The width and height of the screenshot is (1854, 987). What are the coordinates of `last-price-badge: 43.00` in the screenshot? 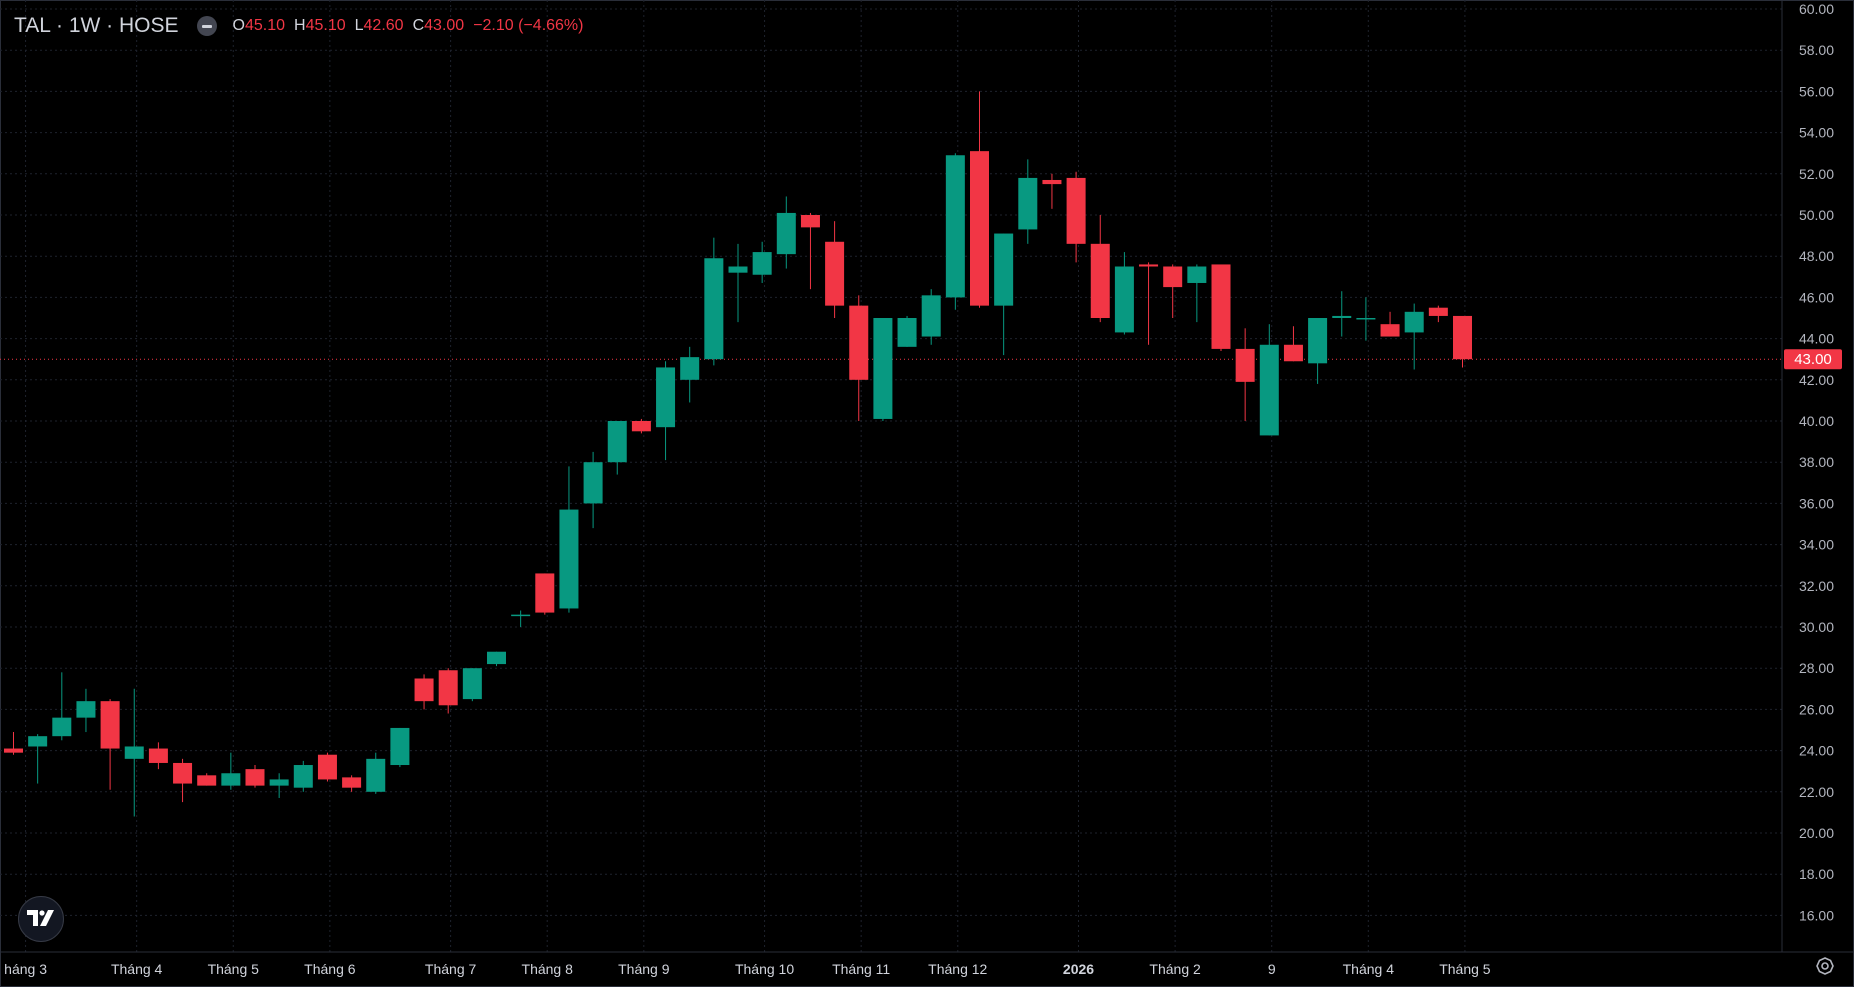 It's located at (1813, 359).